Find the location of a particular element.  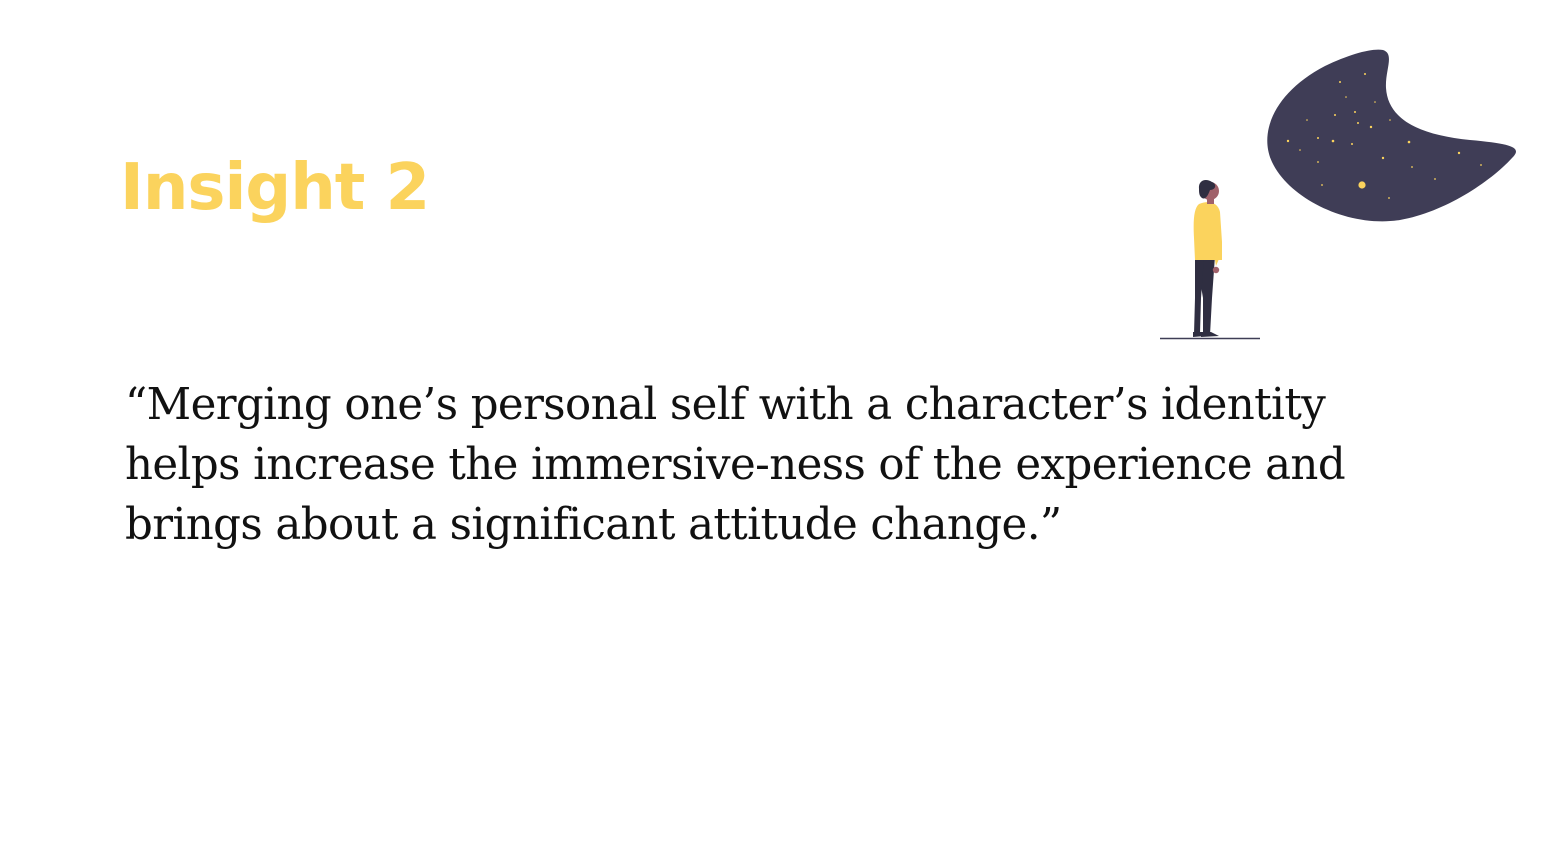

night-sky-blob is located at coordinates (1391, 135).